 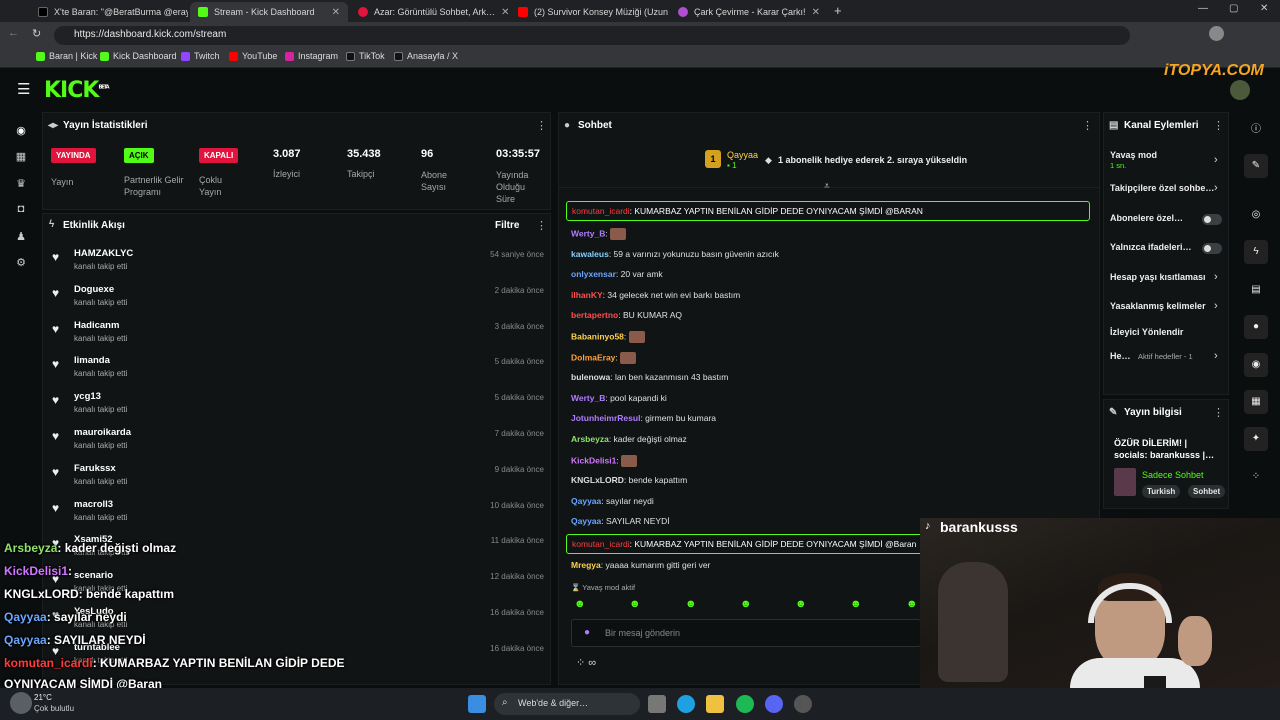 What do you see at coordinates (592, 35) in the screenshot?
I see `url-field: https://dashboard.kick.com/stream` at bounding box center [592, 35].